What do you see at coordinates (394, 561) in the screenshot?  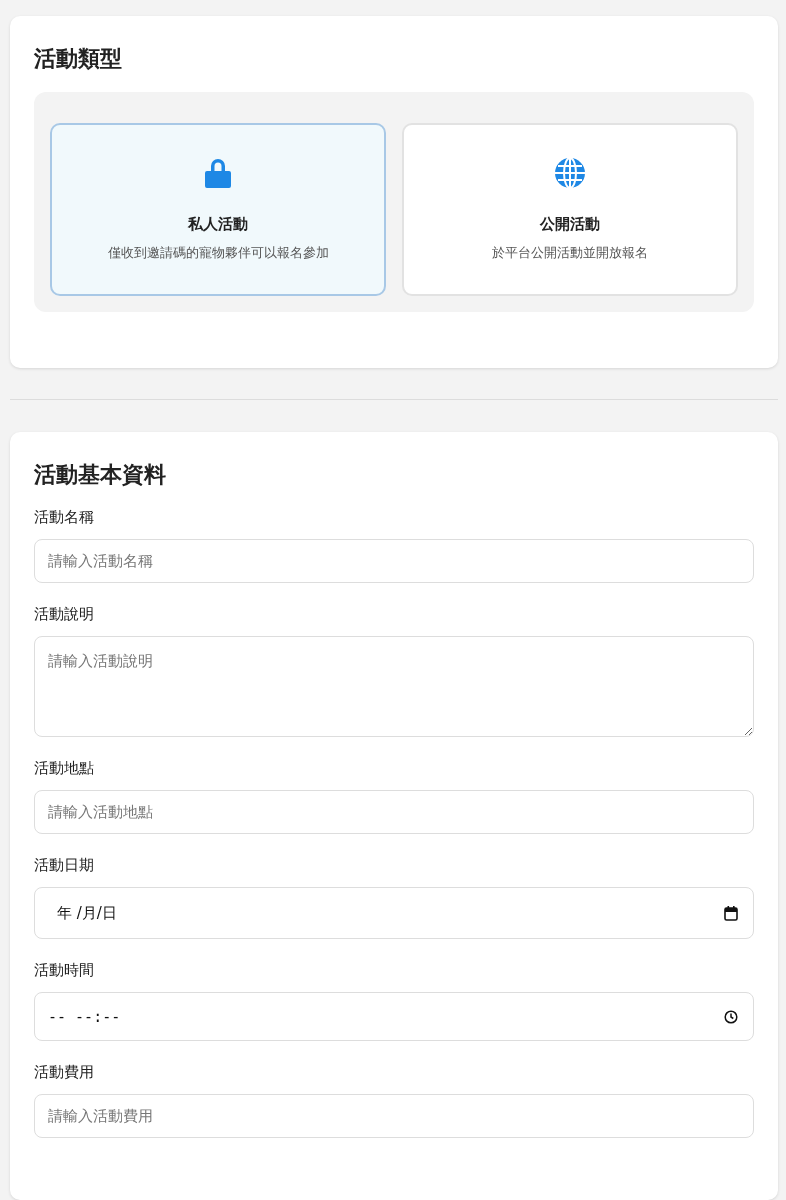 I see `input-field: 請輸入活動名稱` at bounding box center [394, 561].